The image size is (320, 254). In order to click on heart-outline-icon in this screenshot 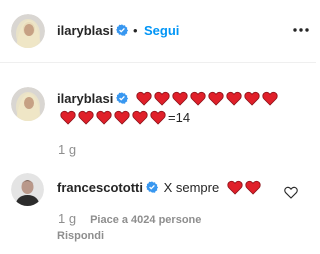, I will do `click(291, 192)`.